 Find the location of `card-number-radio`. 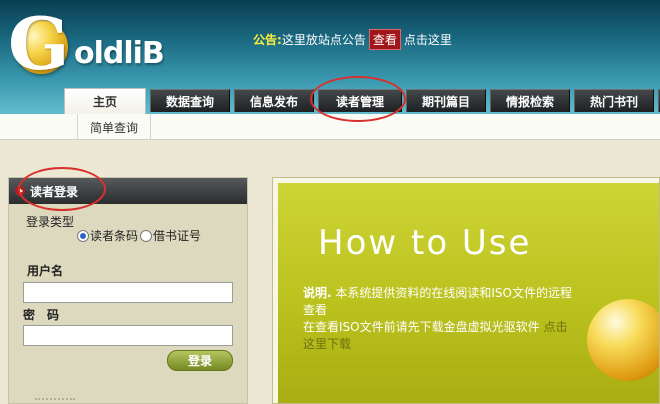

card-number-radio is located at coordinates (146, 235).